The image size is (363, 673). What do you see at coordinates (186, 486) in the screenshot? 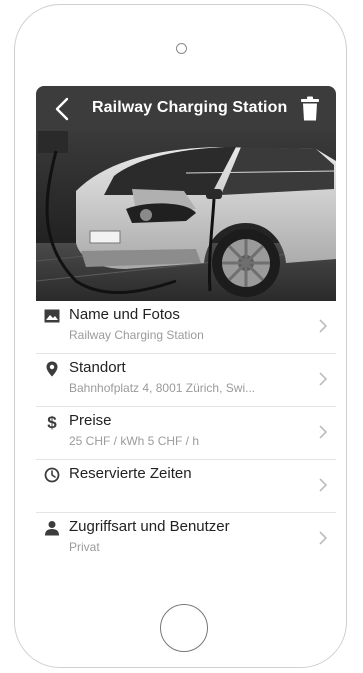
I see `list-item-reserved-times: Reservierte Zeiten` at bounding box center [186, 486].